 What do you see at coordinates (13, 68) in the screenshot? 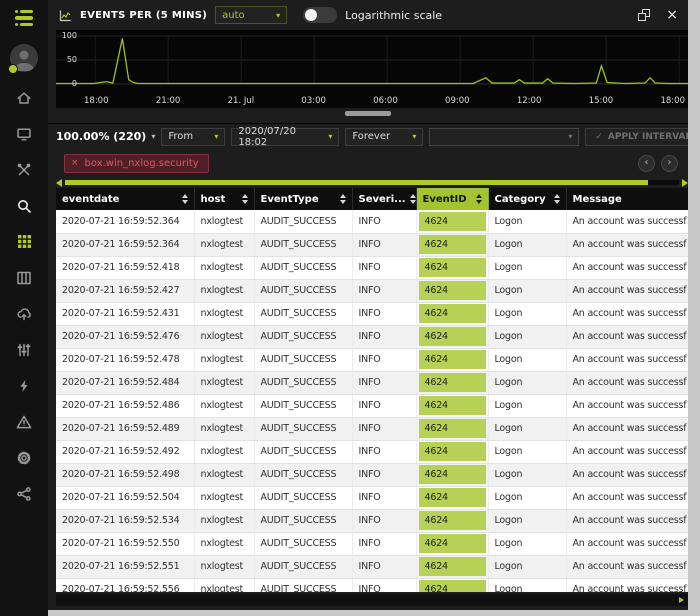
I see `avatar-status-badge` at bounding box center [13, 68].